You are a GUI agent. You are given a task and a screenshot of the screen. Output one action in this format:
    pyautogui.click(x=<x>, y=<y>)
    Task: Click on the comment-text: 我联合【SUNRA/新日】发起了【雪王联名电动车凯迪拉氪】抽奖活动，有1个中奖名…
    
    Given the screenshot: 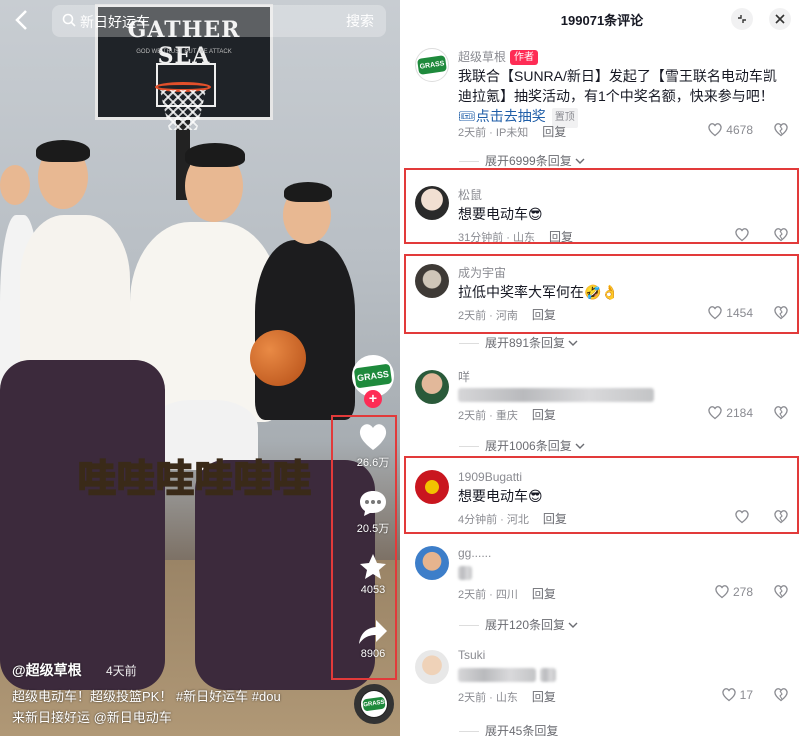 What is the action you would take?
    pyautogui.click(x=620, y=97)
    